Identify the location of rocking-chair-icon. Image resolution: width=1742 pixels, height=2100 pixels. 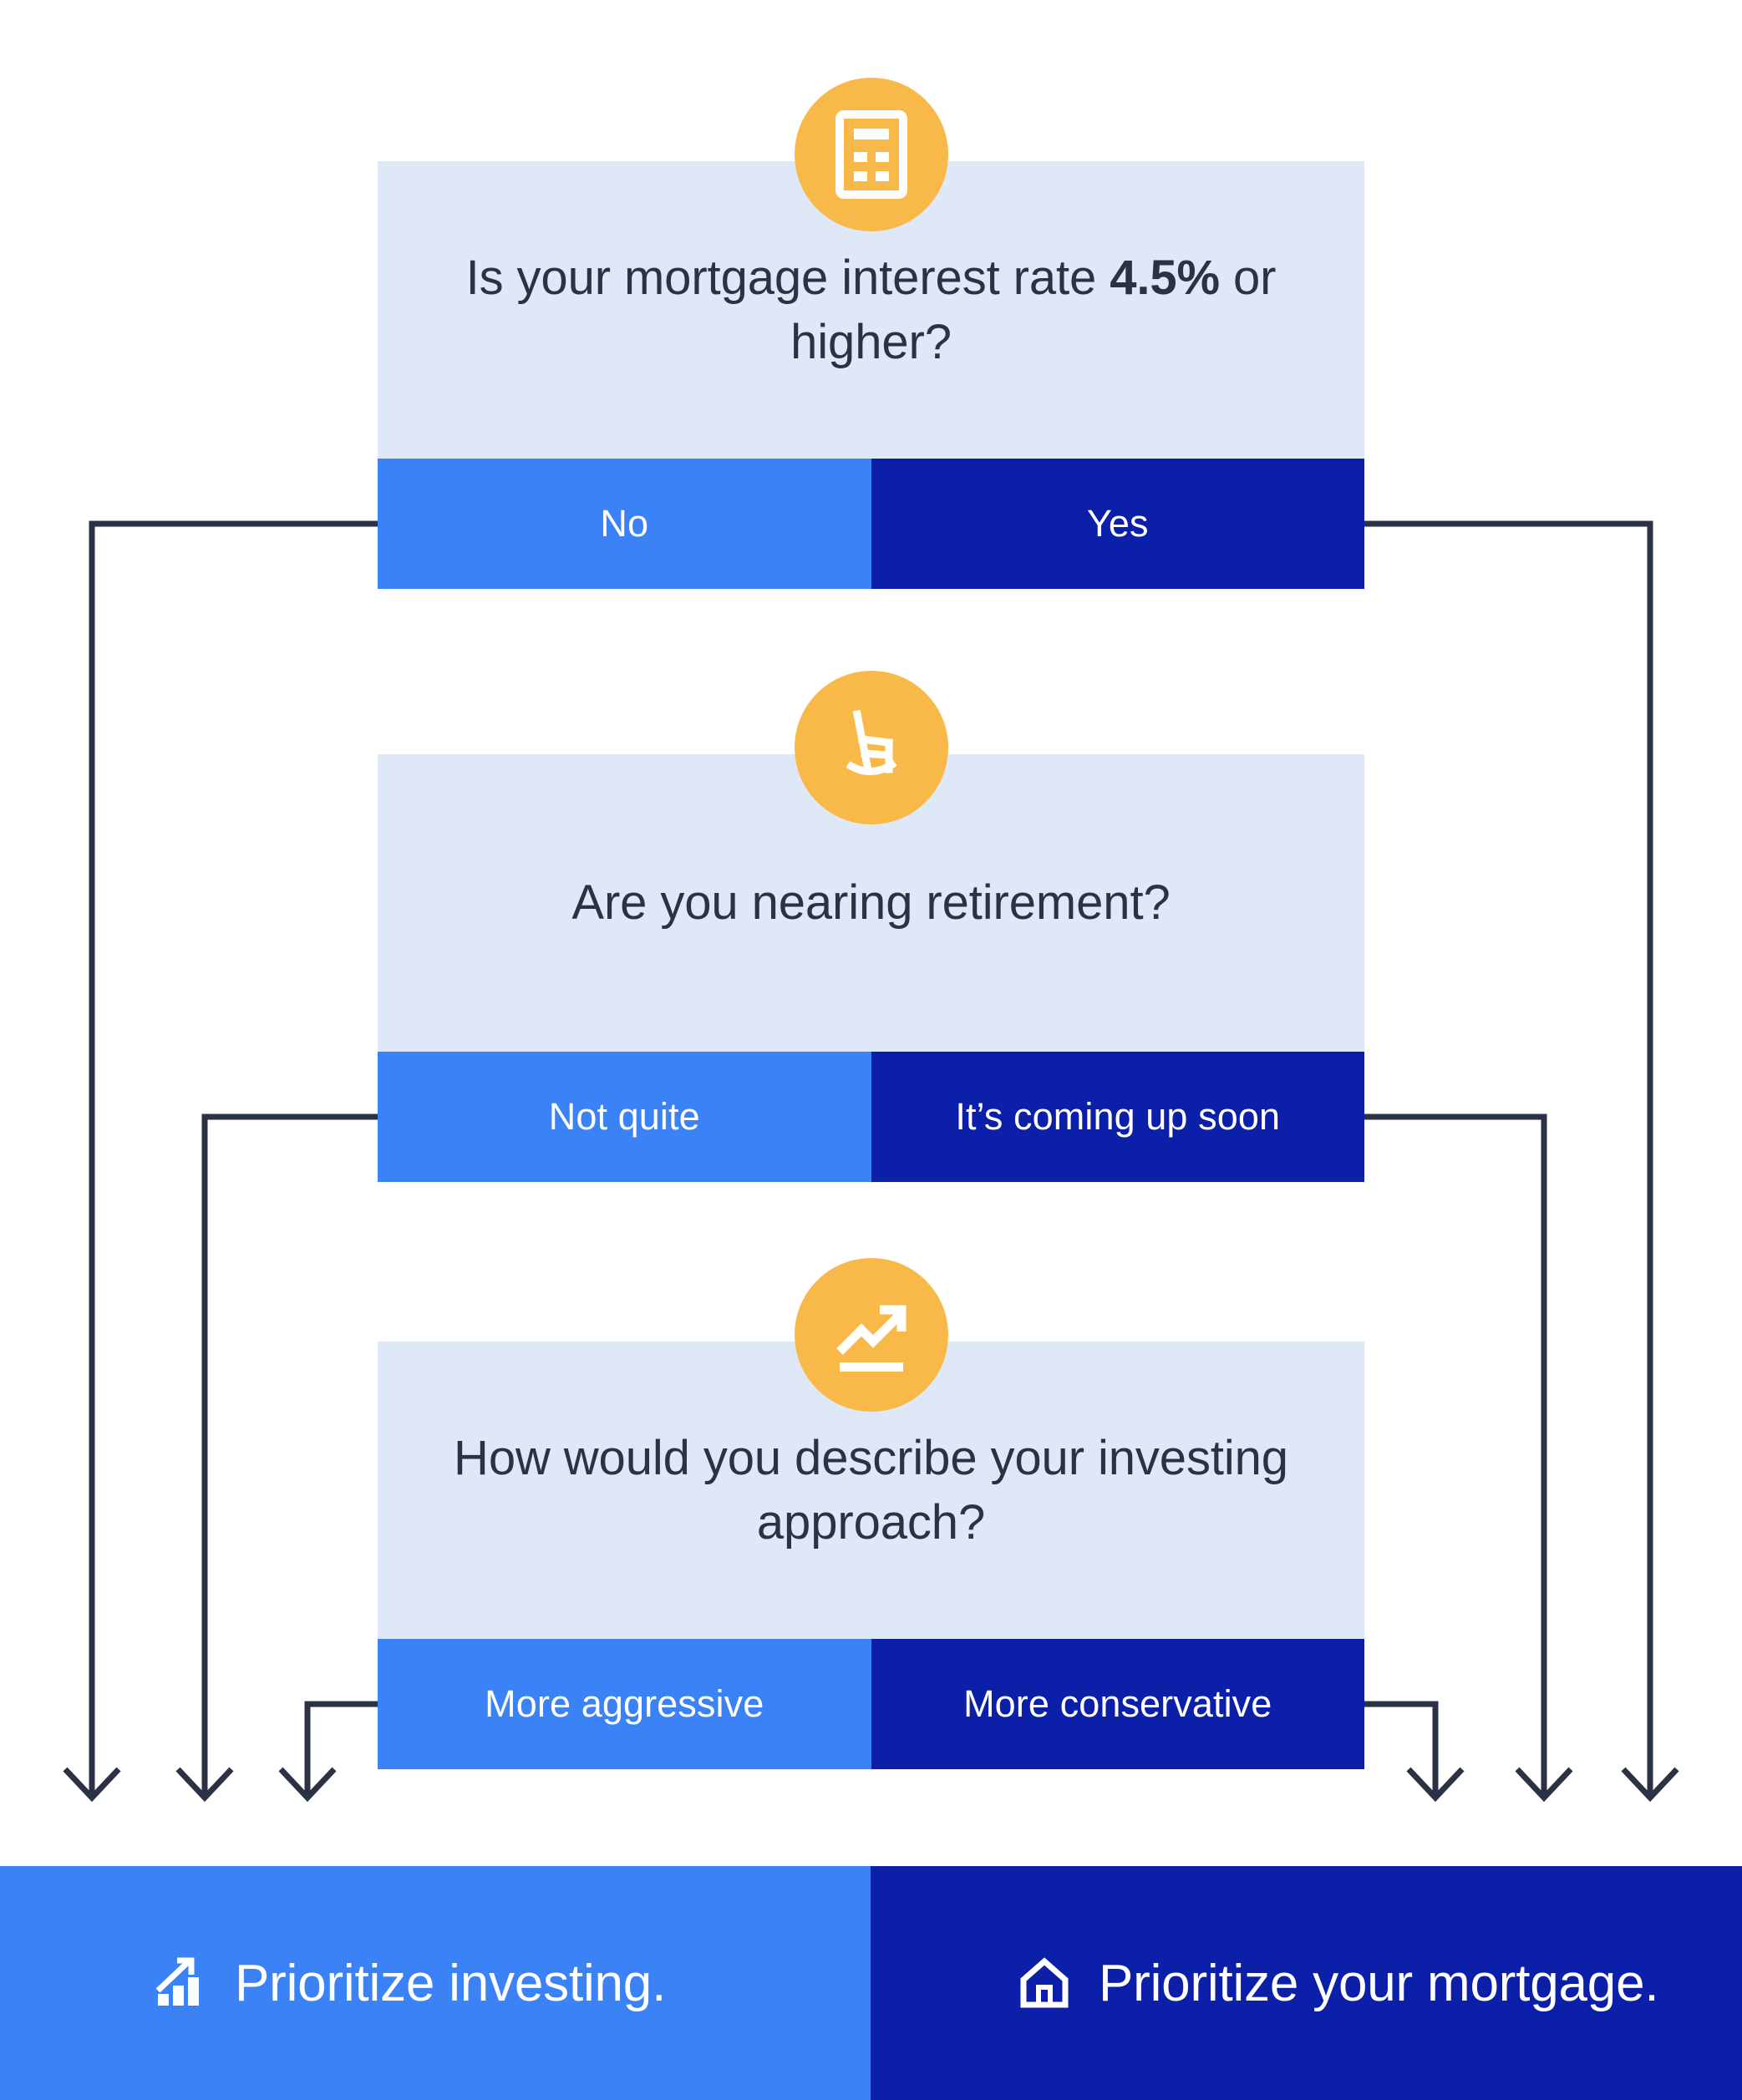
(871, 747).